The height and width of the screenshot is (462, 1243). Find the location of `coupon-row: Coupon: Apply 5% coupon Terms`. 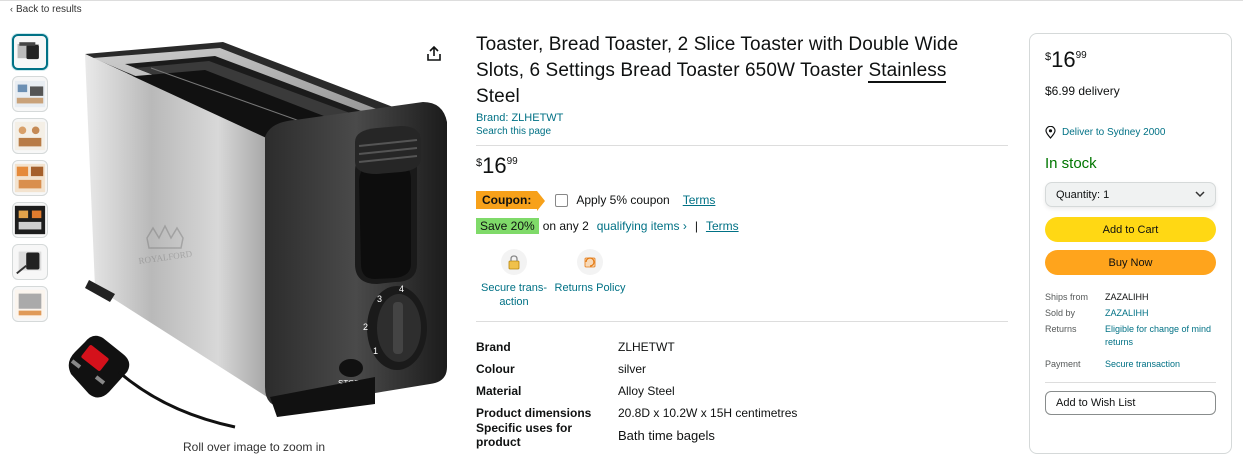

coupon-row: Coupon: Apply 5% coupon Terms is located at coordinates (742, 200).